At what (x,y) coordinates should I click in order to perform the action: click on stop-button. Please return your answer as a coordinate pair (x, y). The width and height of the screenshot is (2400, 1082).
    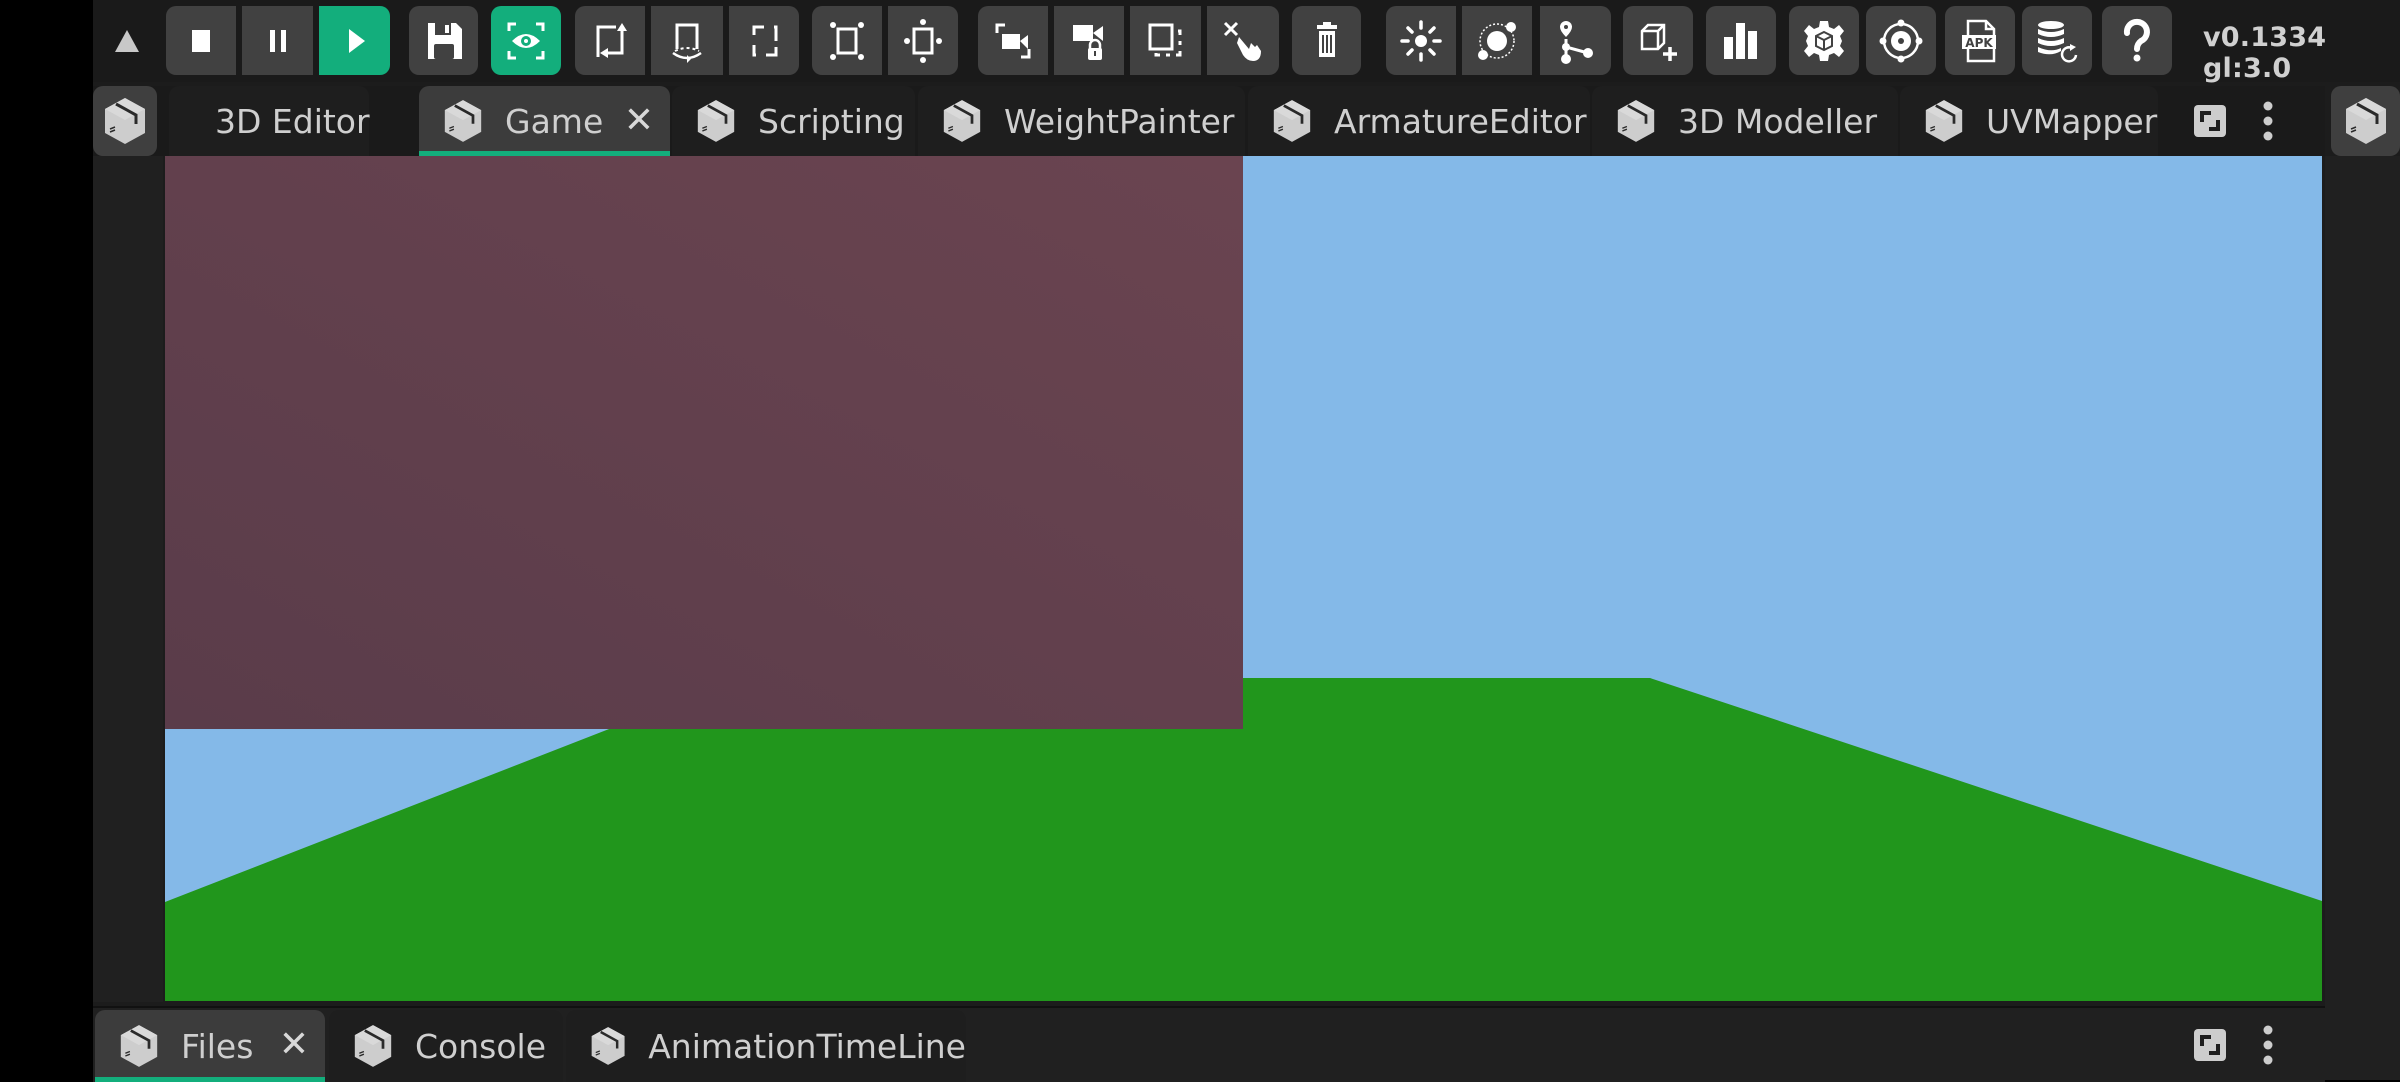
    Looking at the image, I should click on (201, 40).